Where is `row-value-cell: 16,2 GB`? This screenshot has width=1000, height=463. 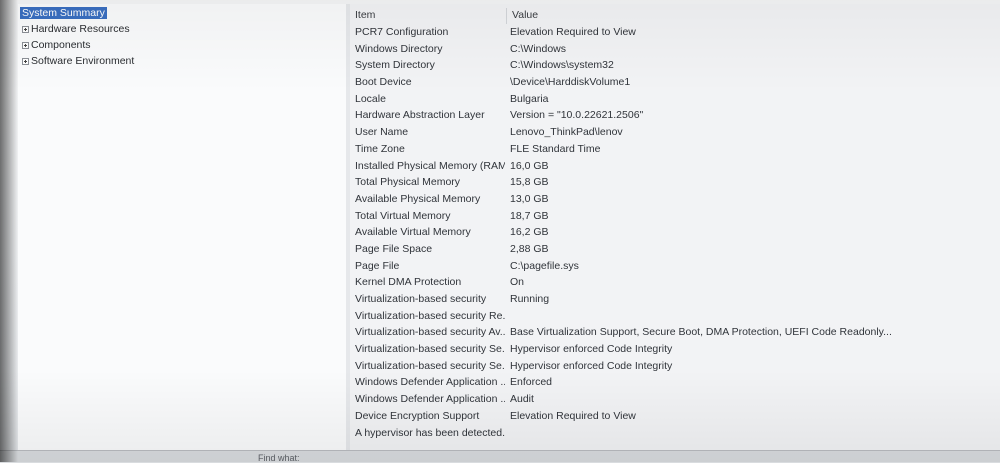
row-value-cell: 16,2 GB is located at coordinates (529, 232).